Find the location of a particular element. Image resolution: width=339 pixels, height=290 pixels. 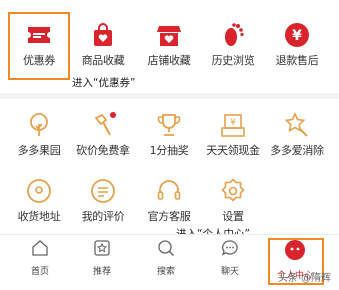

tab-search: 搜索 is located at coordinates (166, 258).